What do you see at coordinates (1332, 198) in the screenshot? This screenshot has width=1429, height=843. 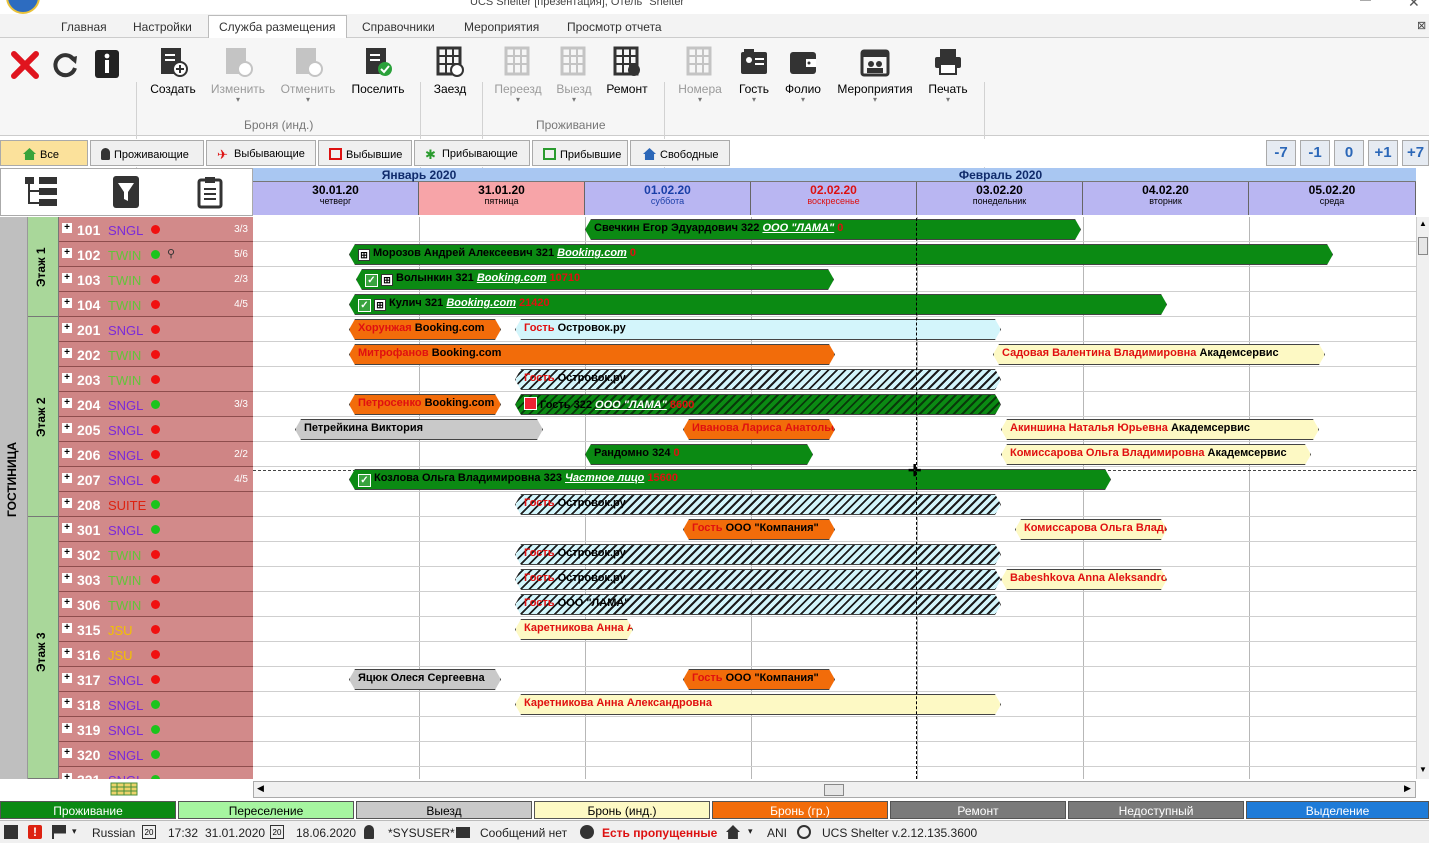 I see `day-header: 05.02.20 среда` at bounding box center [1332, 198].